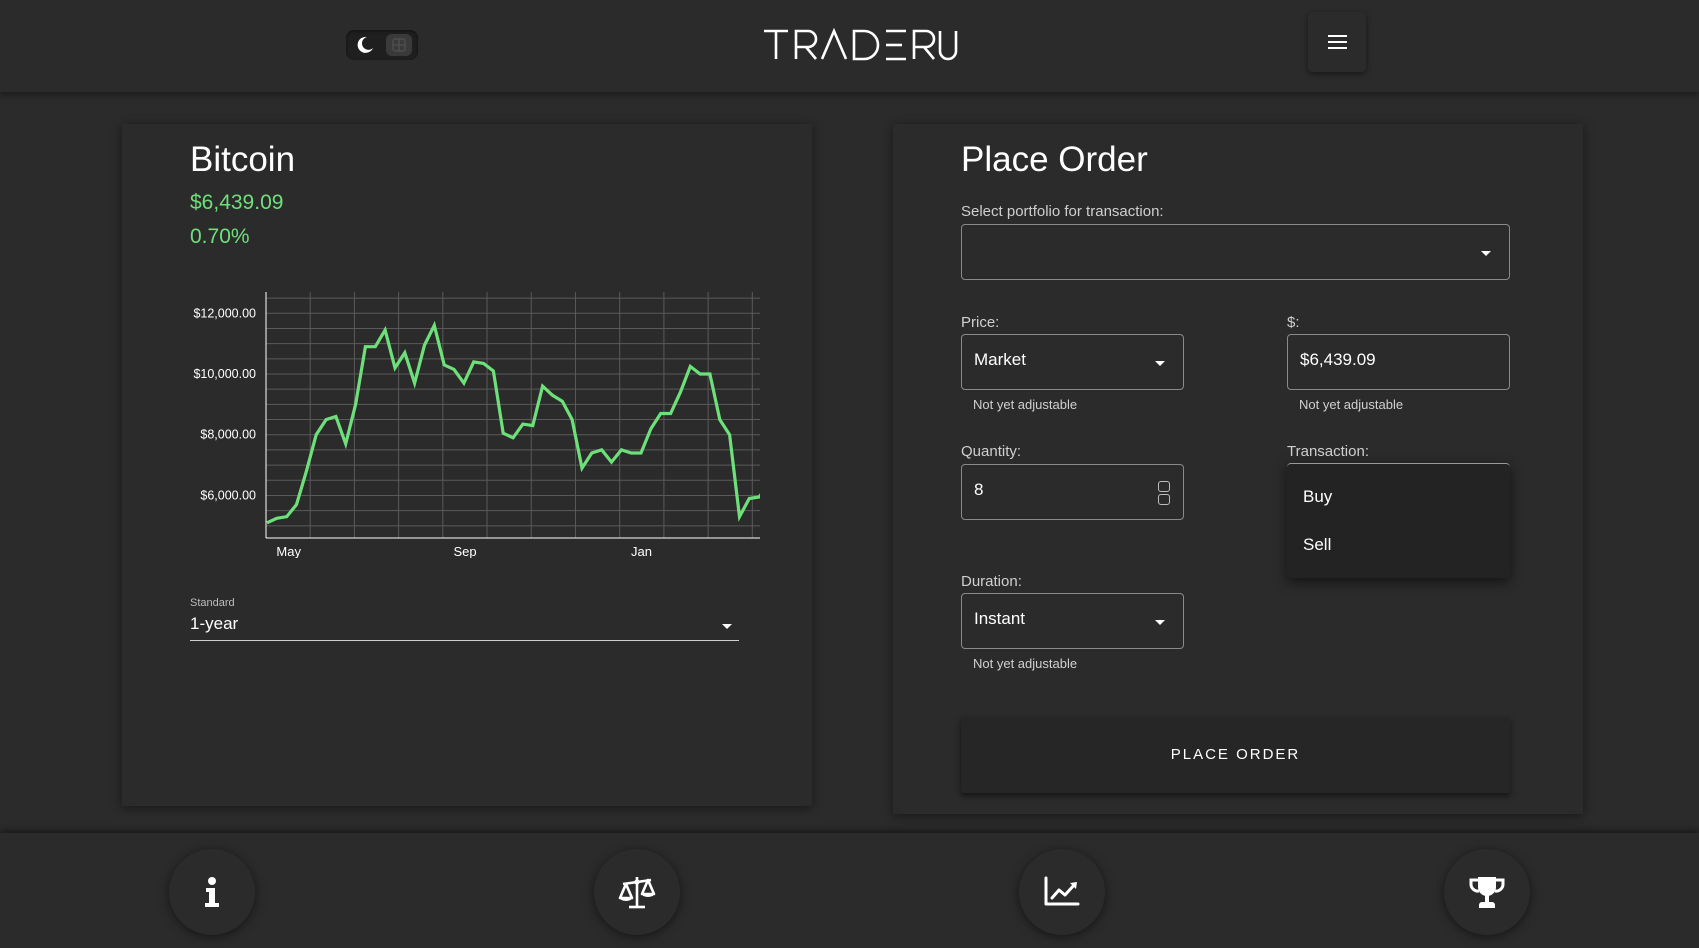 This screenshot has width=1699, height=948. I want to click on place-order-label: PLACE ORDER, so click(1235, 754).